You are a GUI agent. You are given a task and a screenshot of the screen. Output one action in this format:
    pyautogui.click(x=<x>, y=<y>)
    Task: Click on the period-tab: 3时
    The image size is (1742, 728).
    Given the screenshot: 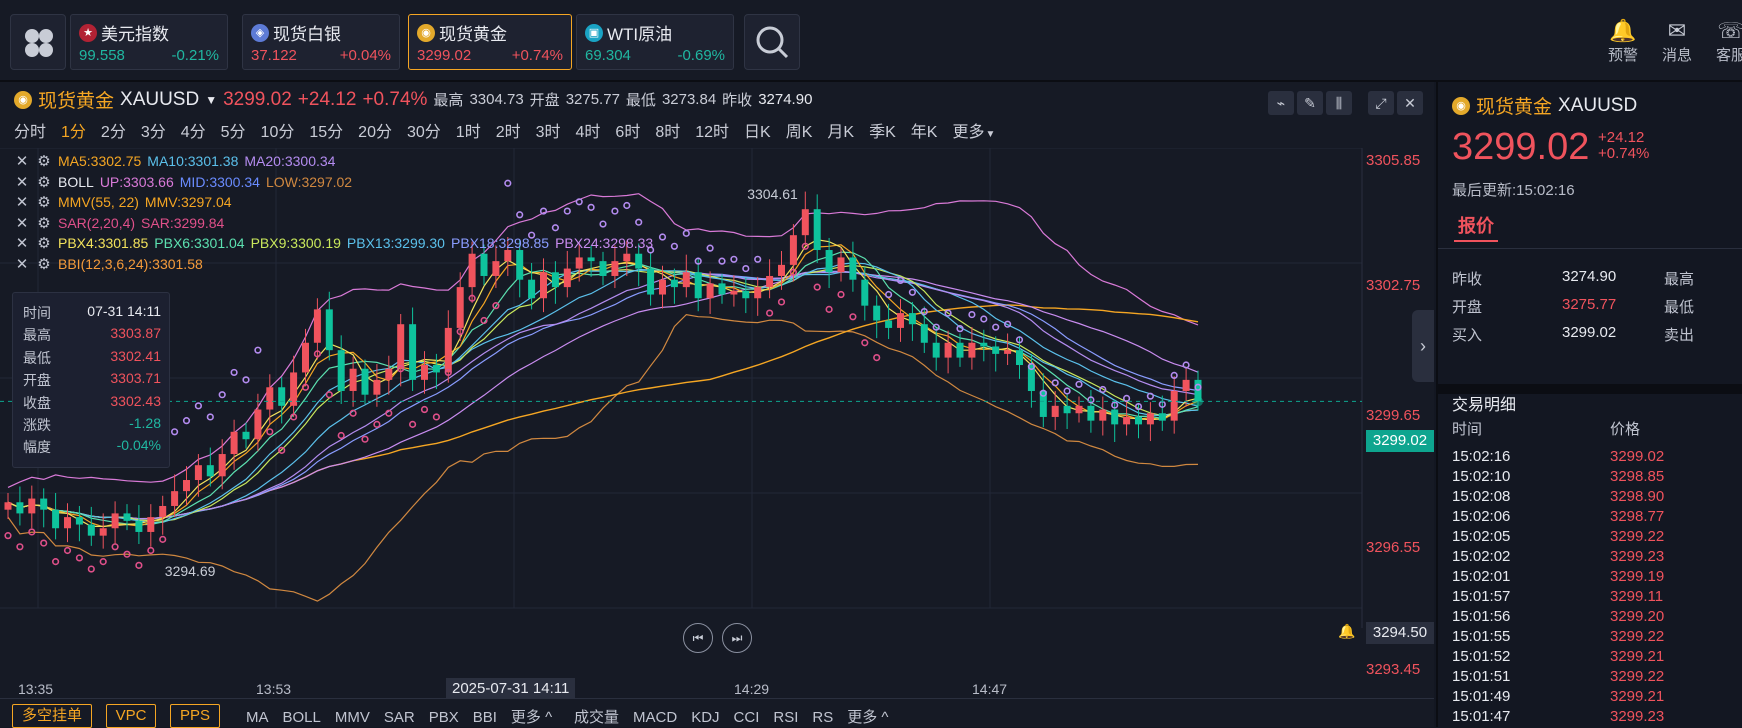 What is the action you would take?
    pyautogui.click(x=548, y=132)
    